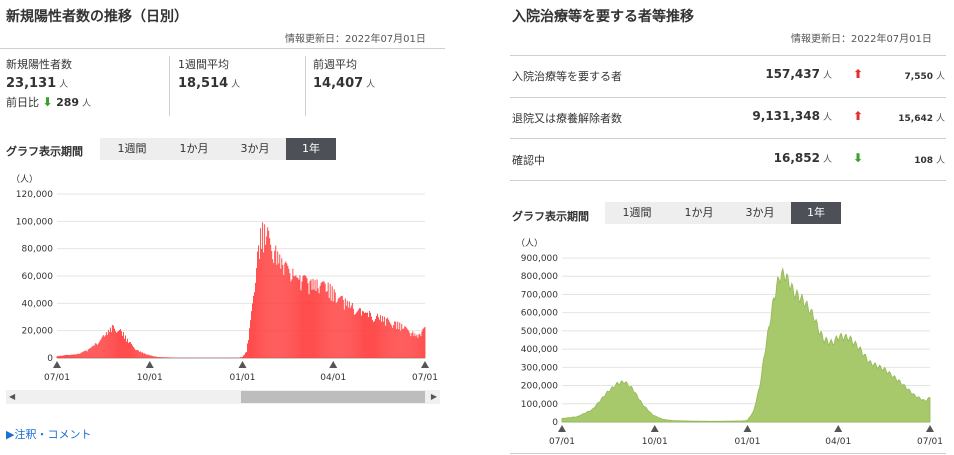 The width and height of the screenshot is (954, 455). What do you see at coordinates (12, 397) in the screenshot?
I see `scroll-left-icon: ◀` at bounding box center [12, 397].